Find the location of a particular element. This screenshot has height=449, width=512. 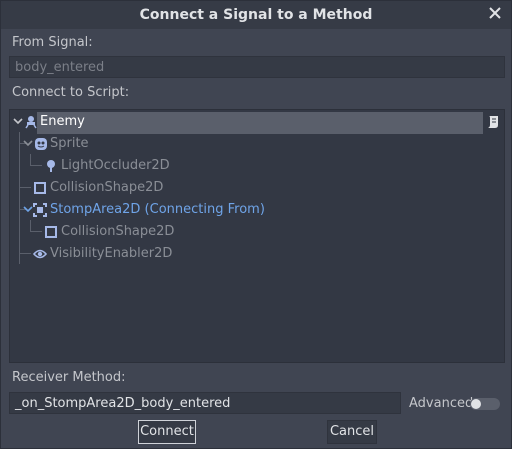

title-bar: Connect a Signal to a Method is located at coordinates (256, 15).